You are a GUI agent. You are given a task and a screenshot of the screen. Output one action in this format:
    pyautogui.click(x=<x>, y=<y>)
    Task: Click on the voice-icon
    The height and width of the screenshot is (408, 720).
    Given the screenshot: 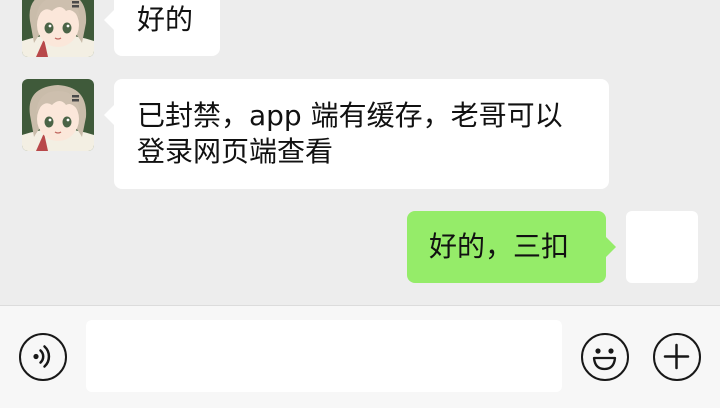 What is the action you would take?
    pyautogui.click(x=42, y=356)
    